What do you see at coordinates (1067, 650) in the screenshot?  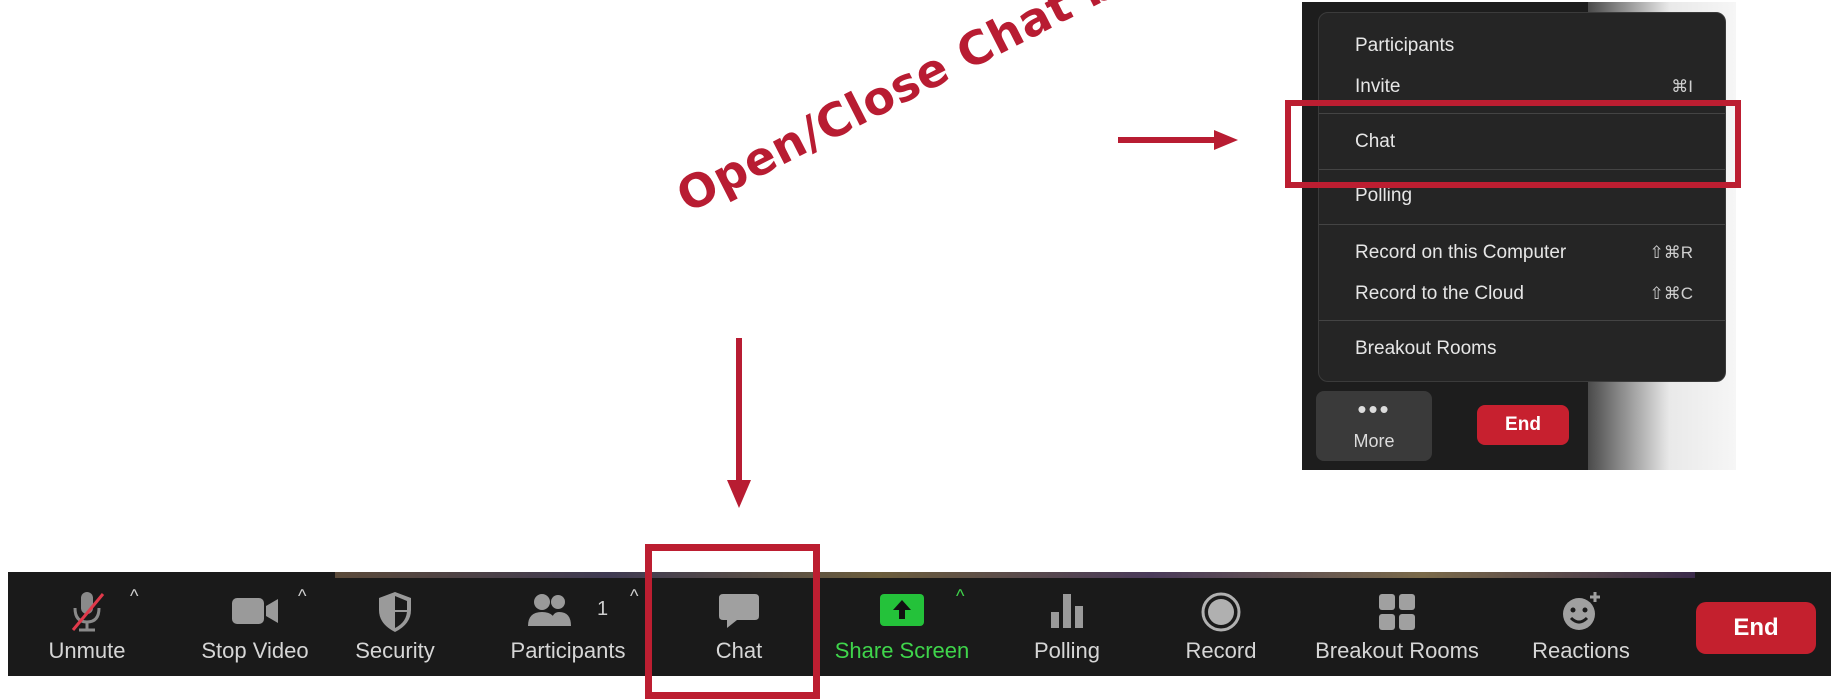 I see `polling-label: Polling` at bounding box center [1067, 650].